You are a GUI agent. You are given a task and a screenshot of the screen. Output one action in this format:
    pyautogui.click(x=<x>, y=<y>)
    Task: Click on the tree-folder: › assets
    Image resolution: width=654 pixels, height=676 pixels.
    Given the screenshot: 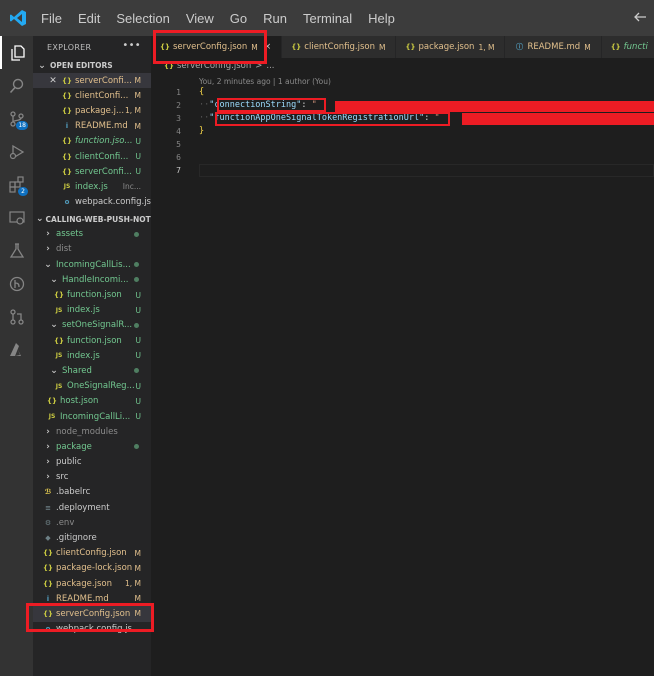 What is the action you would take?
    pyautogui.click(x=92, y=234)
    